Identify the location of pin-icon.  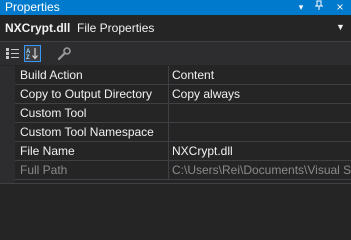
(319, 7).